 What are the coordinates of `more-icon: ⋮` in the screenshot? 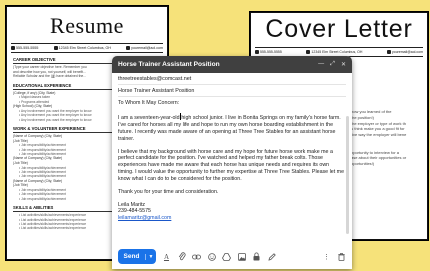 It's located at (326, 256).